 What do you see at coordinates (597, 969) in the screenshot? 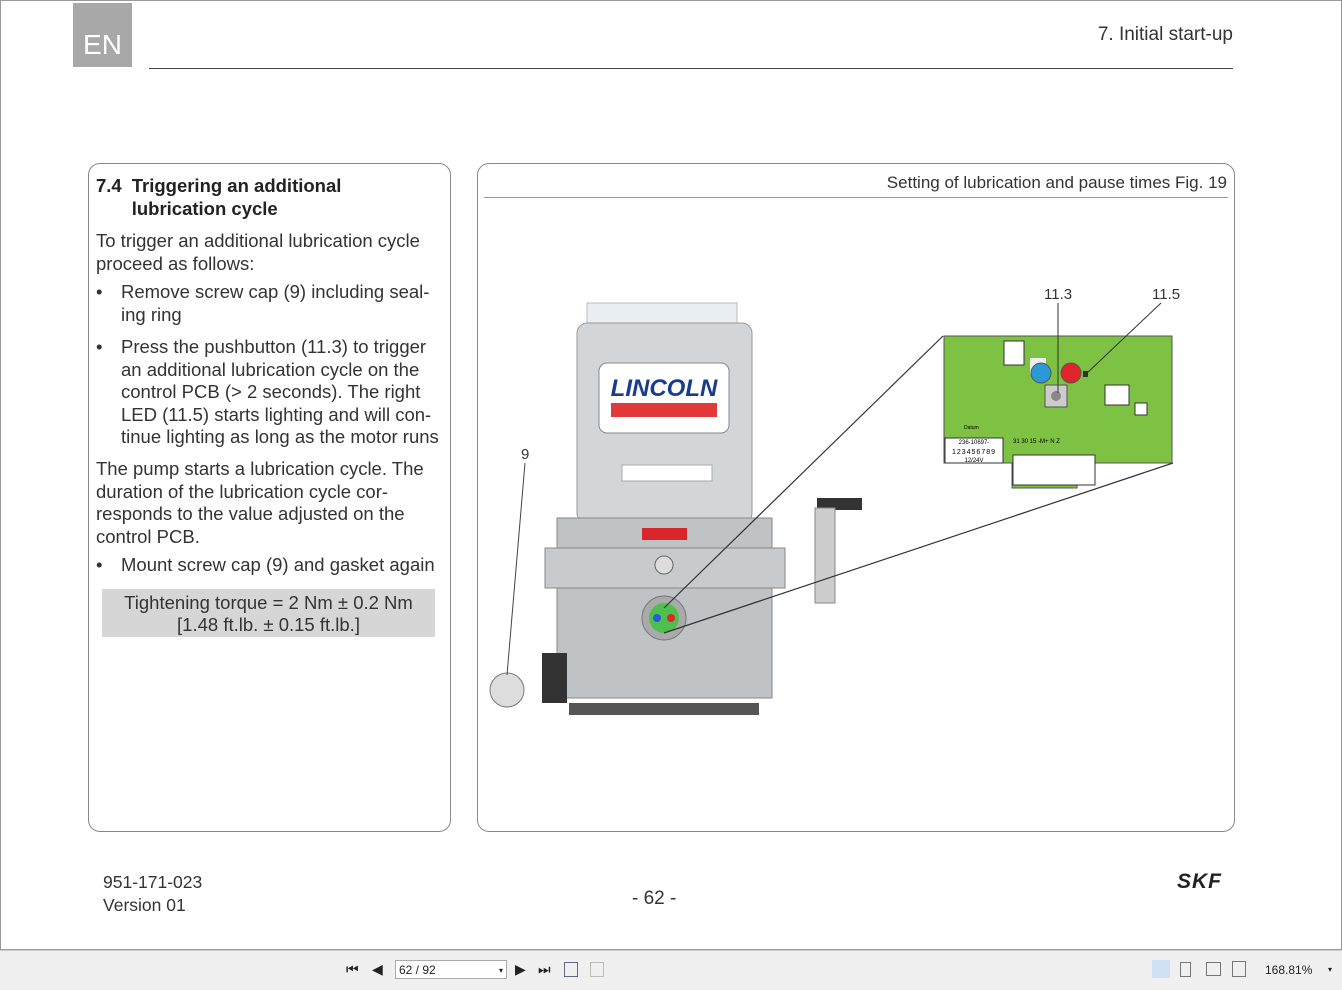
I see `forward-view-icon` at bounding box center [597, 969].